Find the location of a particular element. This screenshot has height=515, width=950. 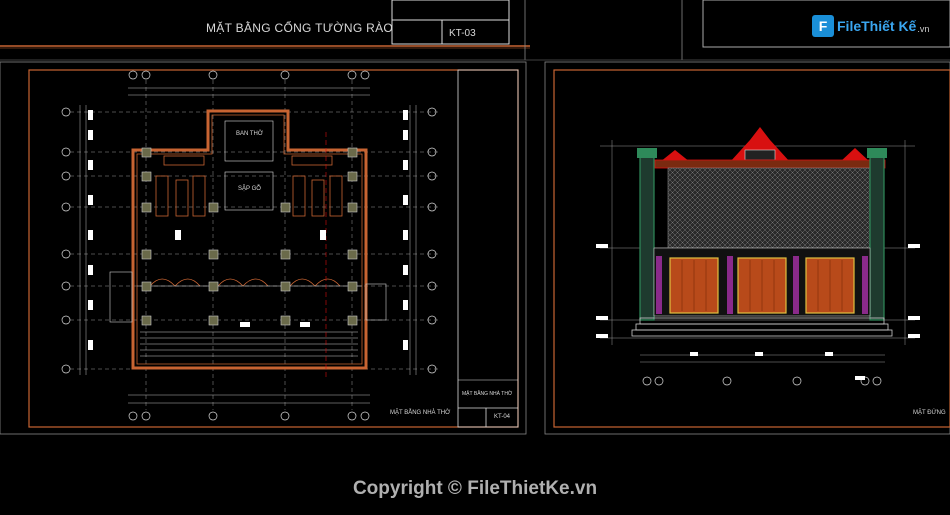

logo-suffix: .vn is located at coordinates (923, 28).